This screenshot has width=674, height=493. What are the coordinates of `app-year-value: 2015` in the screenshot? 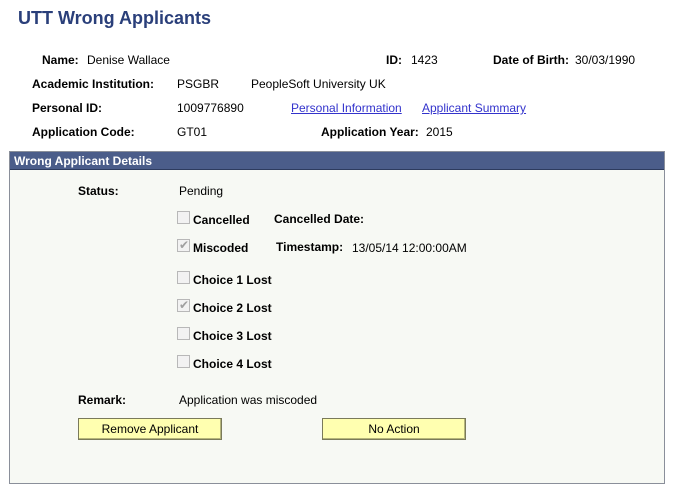 It's located at (439, 132).